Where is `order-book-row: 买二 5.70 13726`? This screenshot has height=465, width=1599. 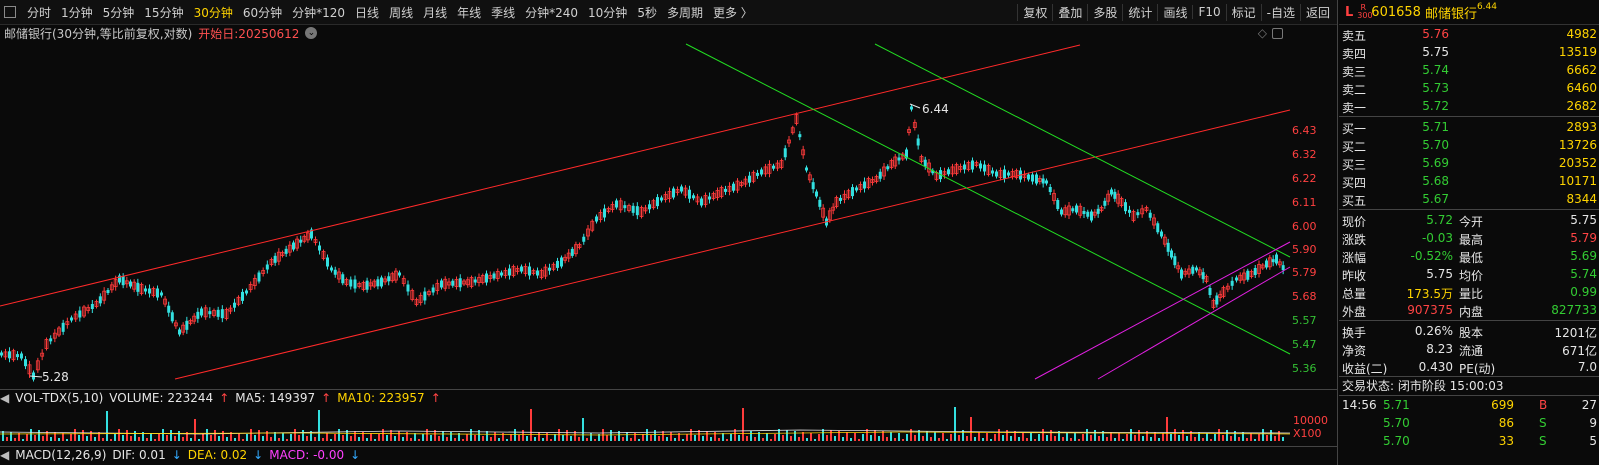 order-book-row: 买二 5.70 13726 is located at coordinates (1469, 145).